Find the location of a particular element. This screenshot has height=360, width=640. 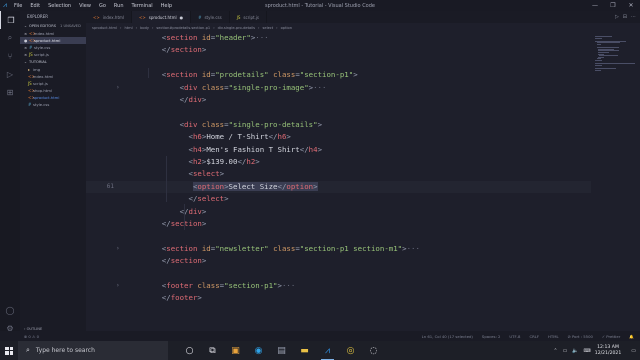

tab-sproduct-html: <> sproduct.html ● is located at coordinates (162, 17).